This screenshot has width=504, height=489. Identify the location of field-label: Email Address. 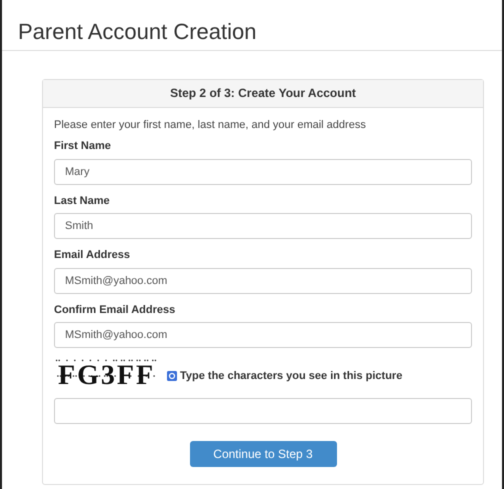
(93, 255).